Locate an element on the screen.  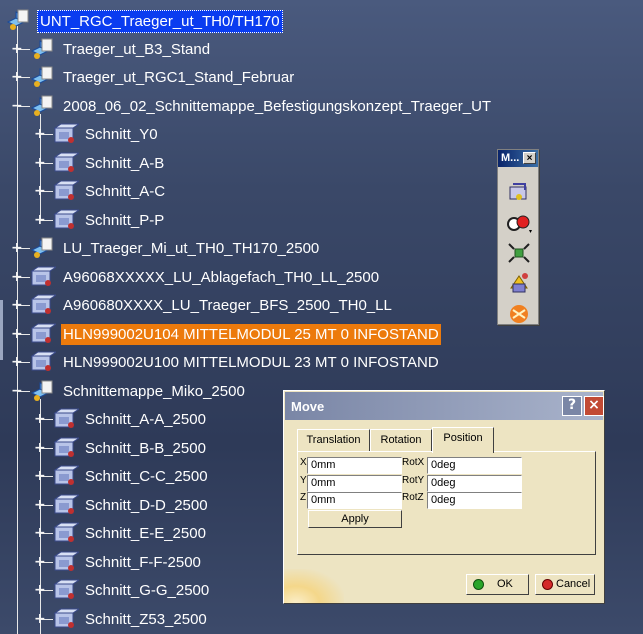
cancel-icon is located at coordinates (547, 584).